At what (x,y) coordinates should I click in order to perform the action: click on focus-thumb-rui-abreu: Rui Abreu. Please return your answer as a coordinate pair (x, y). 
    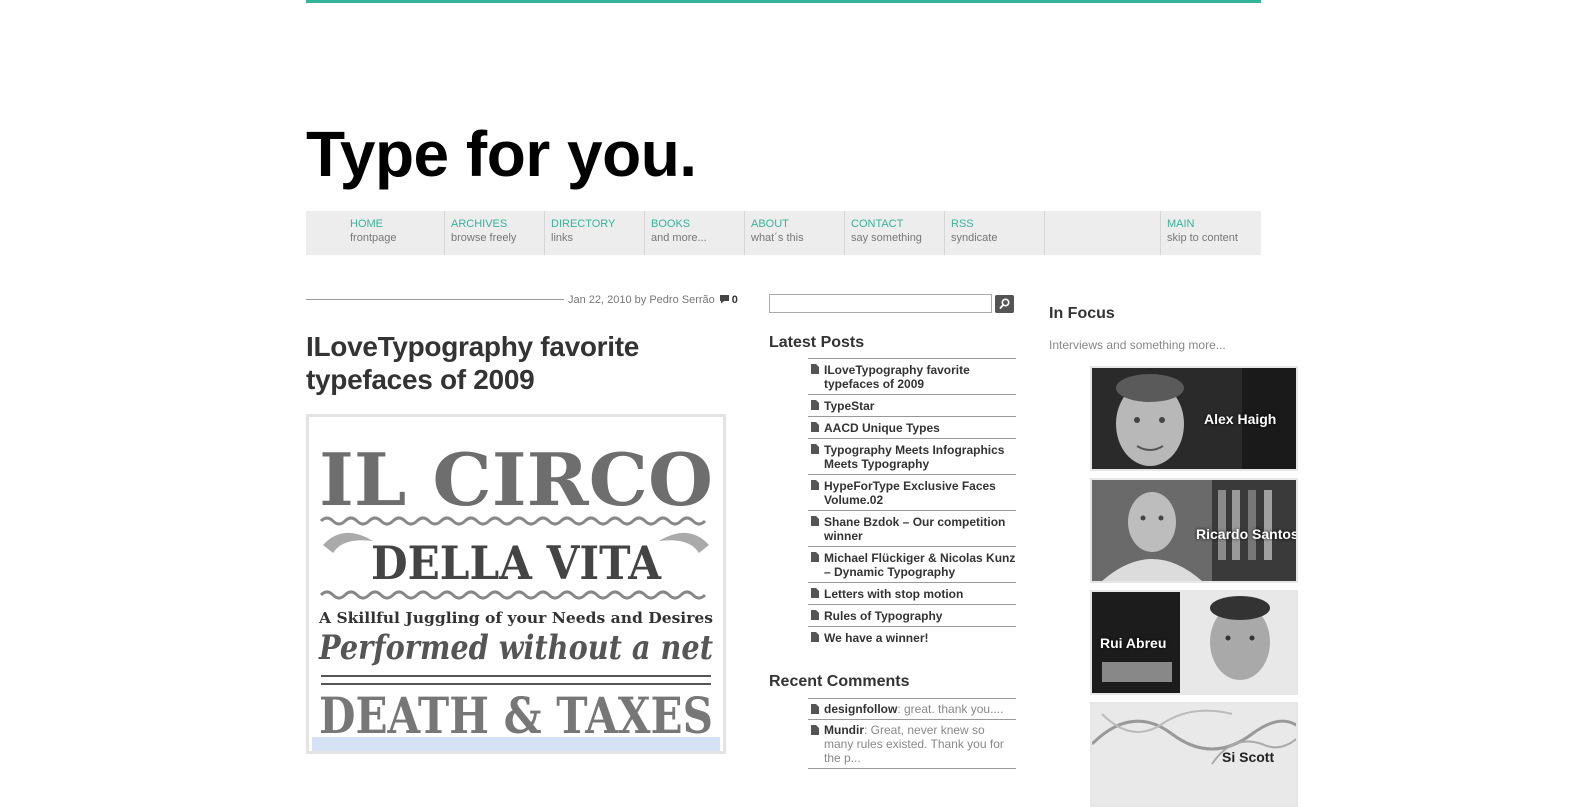
    Looking at the image, I should click on (1194, 642).